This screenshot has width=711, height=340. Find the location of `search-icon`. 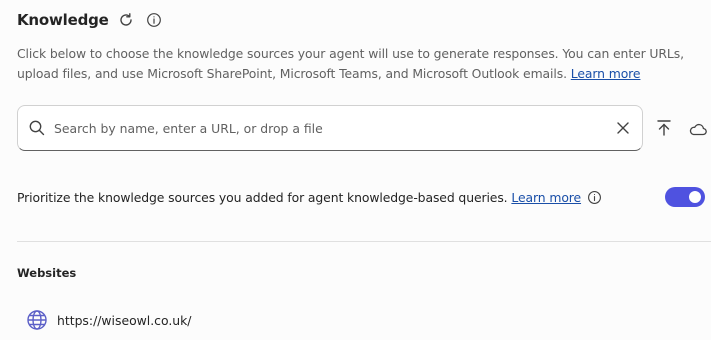

search-icon is located at coordinates (37, 128).